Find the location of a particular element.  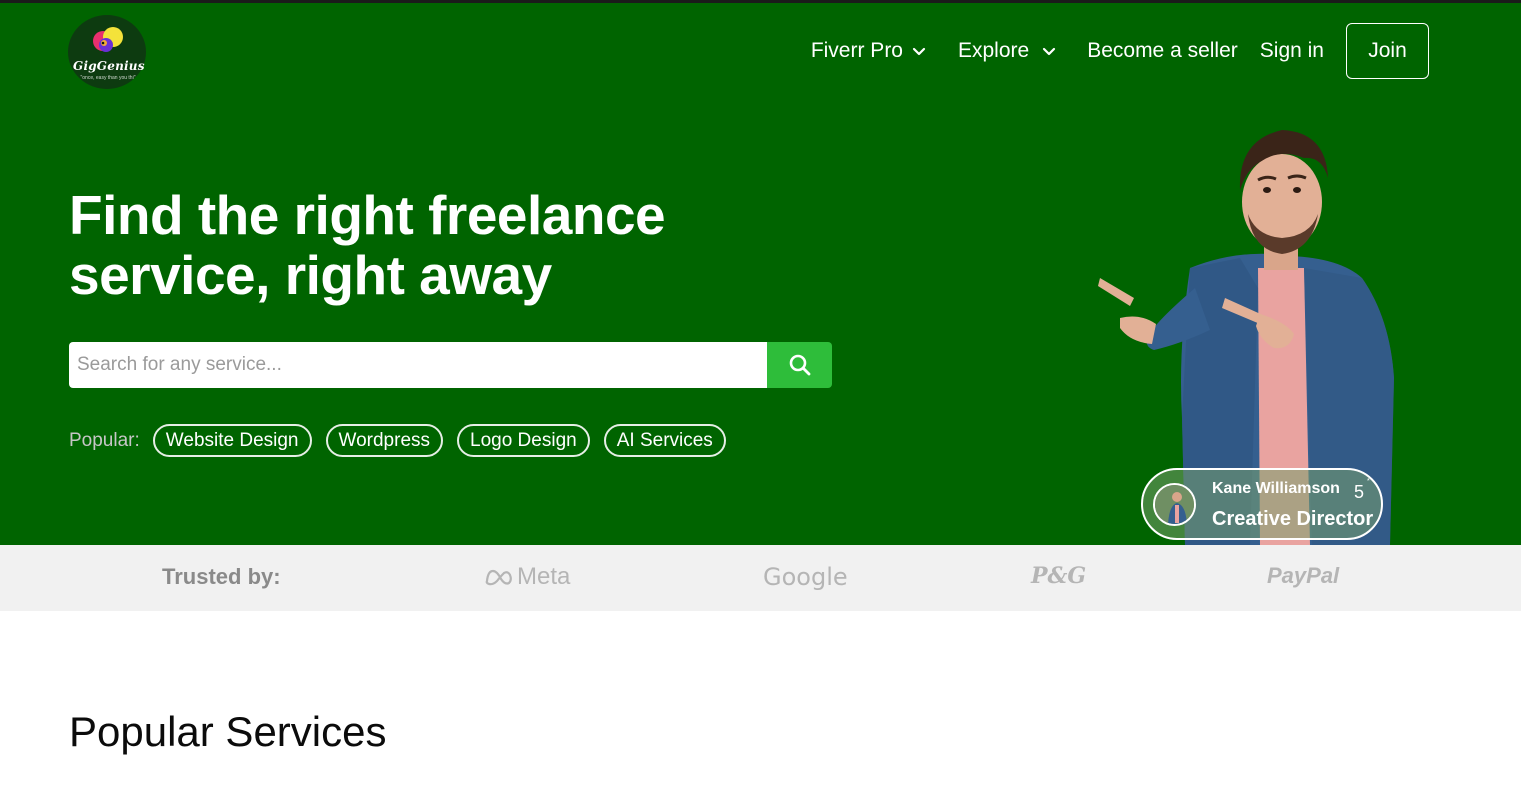

nav-fiverr-pro-label: Fiverr Pro is located at coordinates (856, 50).